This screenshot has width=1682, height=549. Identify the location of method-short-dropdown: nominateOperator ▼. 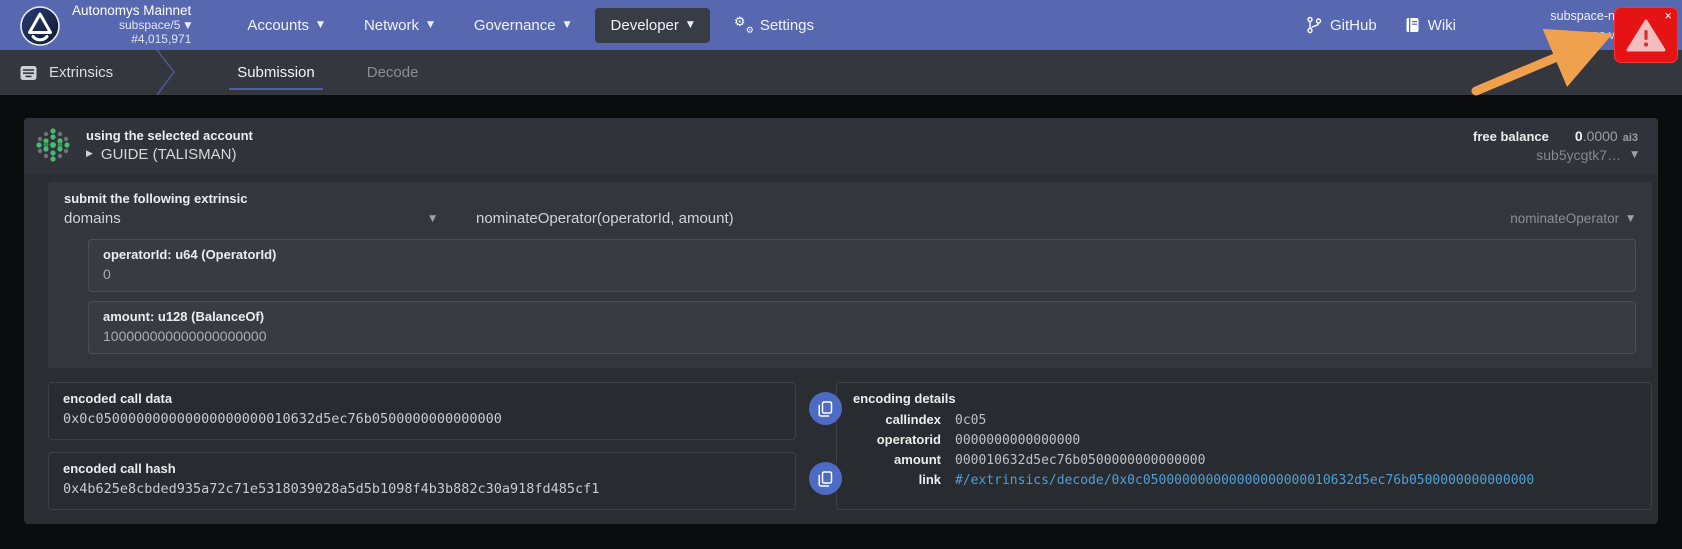
(1573, 218).